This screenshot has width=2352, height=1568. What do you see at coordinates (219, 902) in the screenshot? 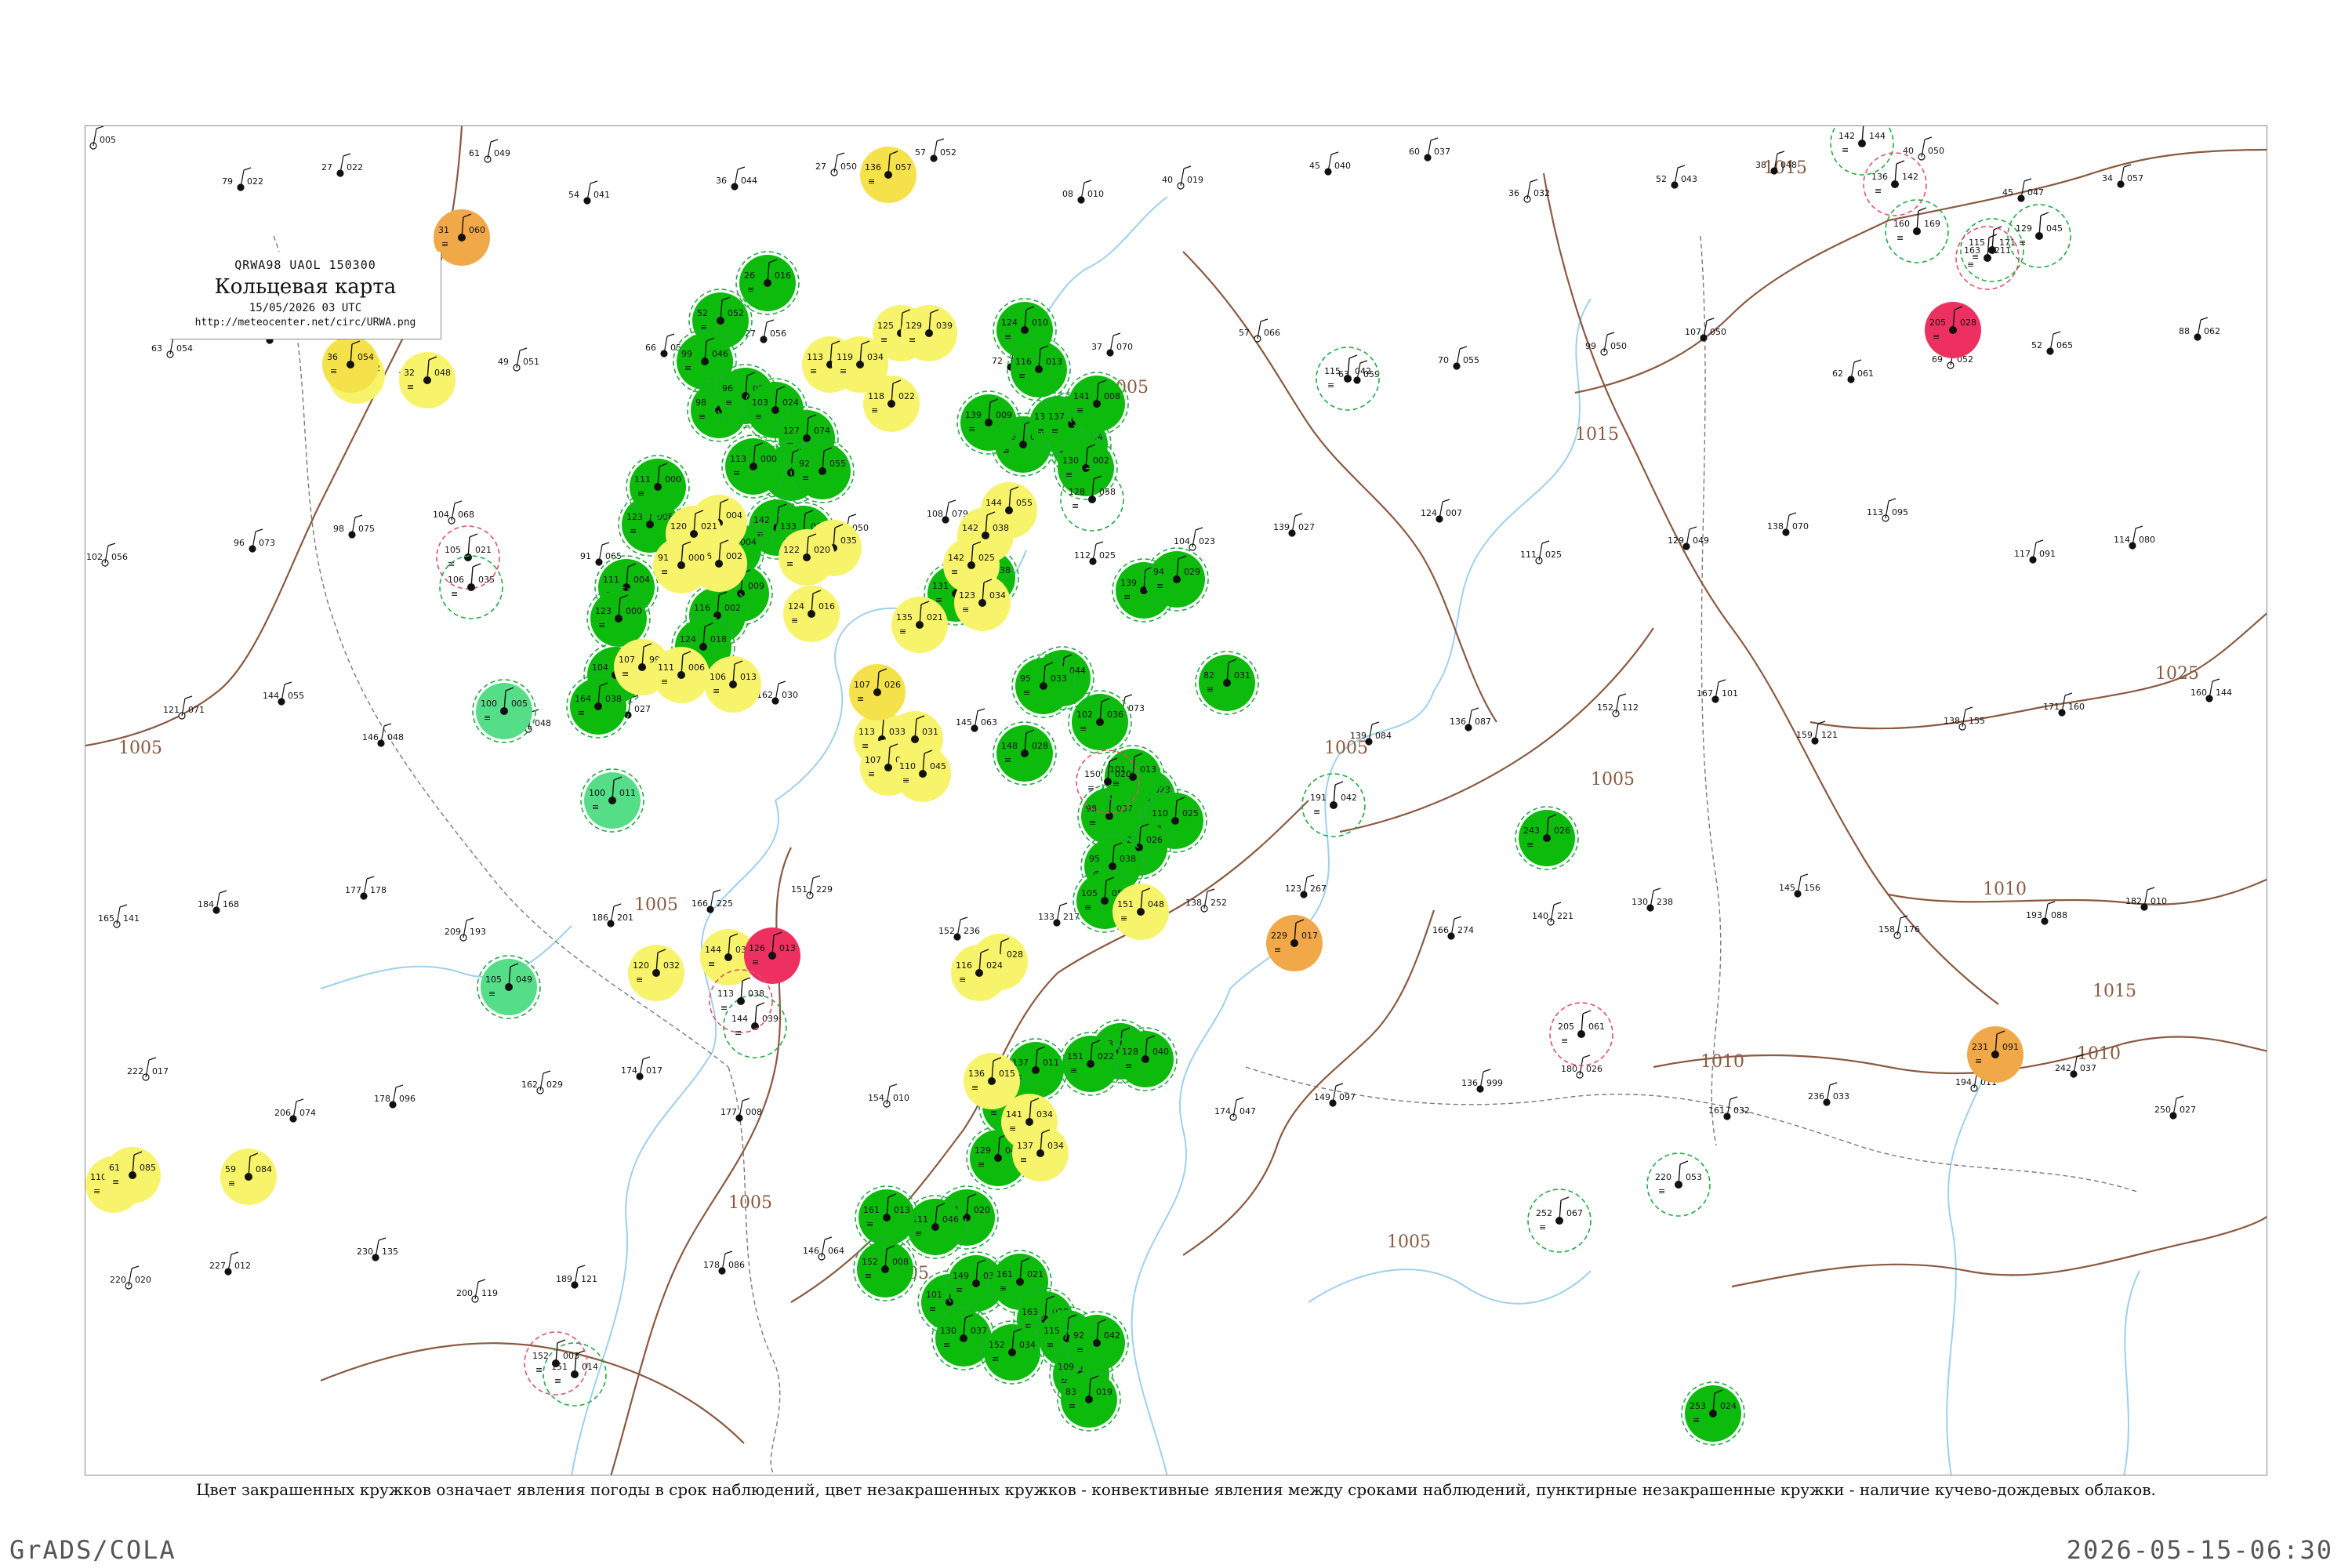
I see `station-plain: 184 168` at bounding box center [219, 902].